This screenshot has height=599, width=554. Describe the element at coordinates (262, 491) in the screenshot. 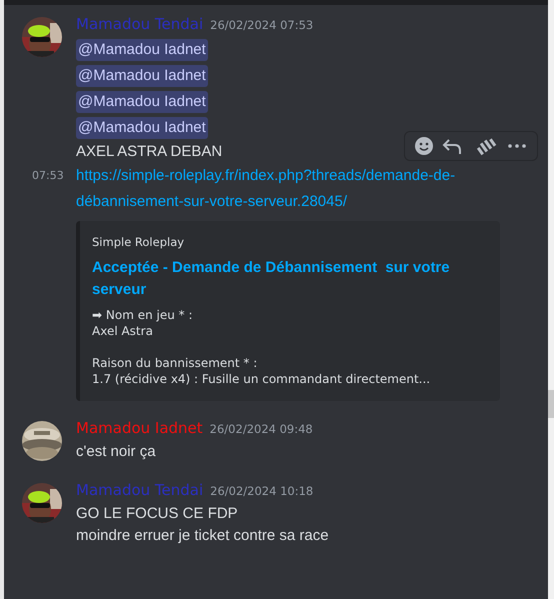

I see `message-timestamp: 26/02/2024 10:18` at that location.